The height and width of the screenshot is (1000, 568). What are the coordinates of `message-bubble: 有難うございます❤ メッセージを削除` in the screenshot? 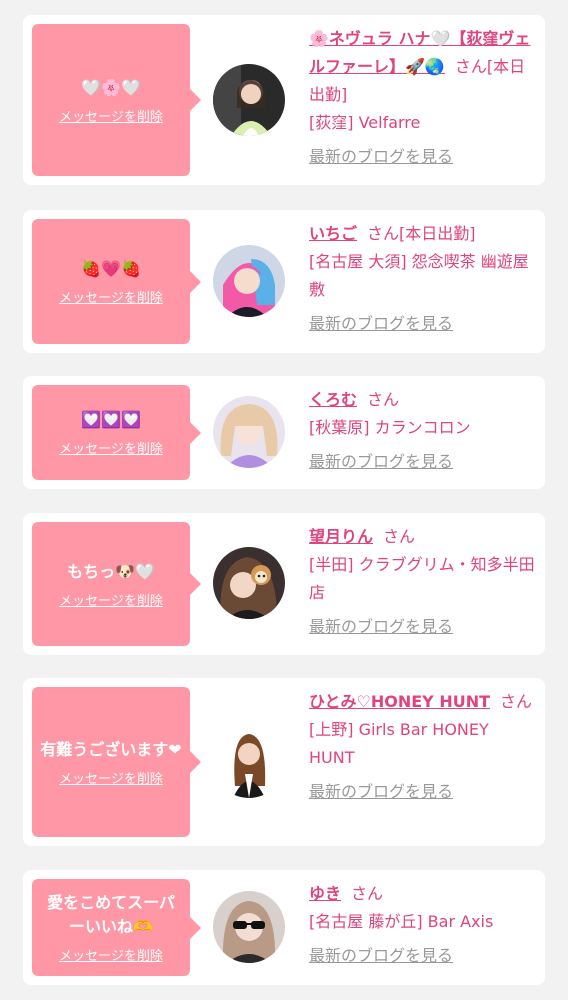 It's located at (116, 762).